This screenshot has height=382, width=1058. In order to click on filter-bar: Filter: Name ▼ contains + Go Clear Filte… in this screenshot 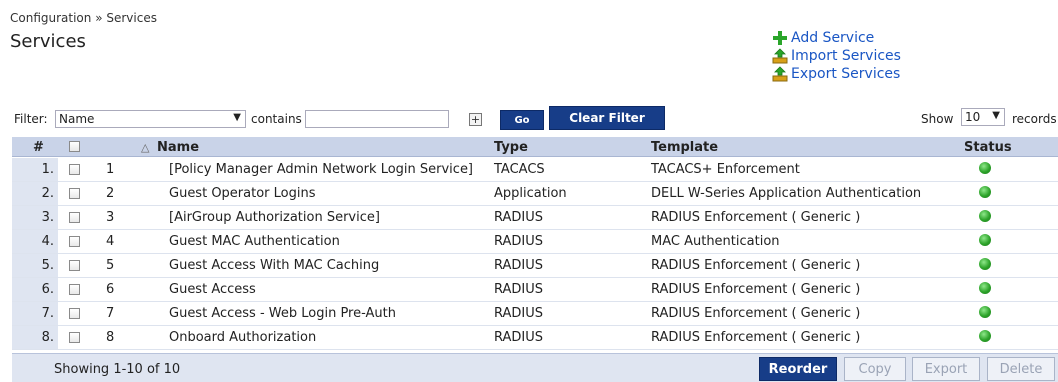, I will do `click(536, 118)`.